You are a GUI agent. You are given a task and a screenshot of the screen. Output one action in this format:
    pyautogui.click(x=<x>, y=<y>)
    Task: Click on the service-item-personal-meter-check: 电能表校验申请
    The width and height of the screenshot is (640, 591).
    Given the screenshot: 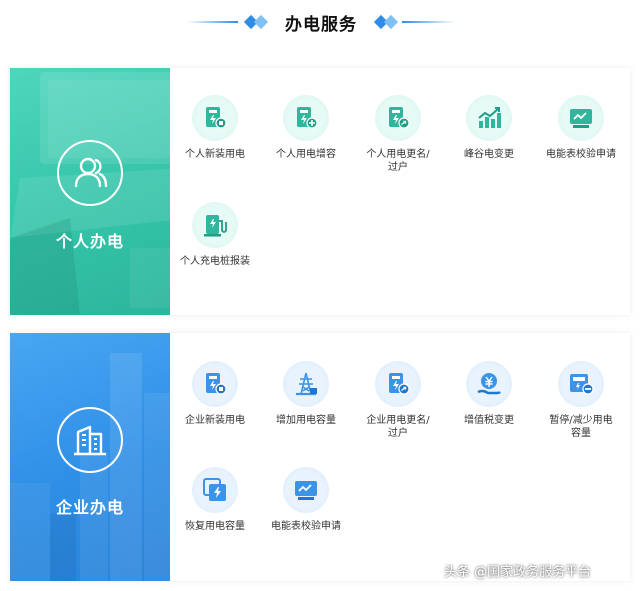 What is the action you would take?
    pyautogui.click(x=581, y=128)
    